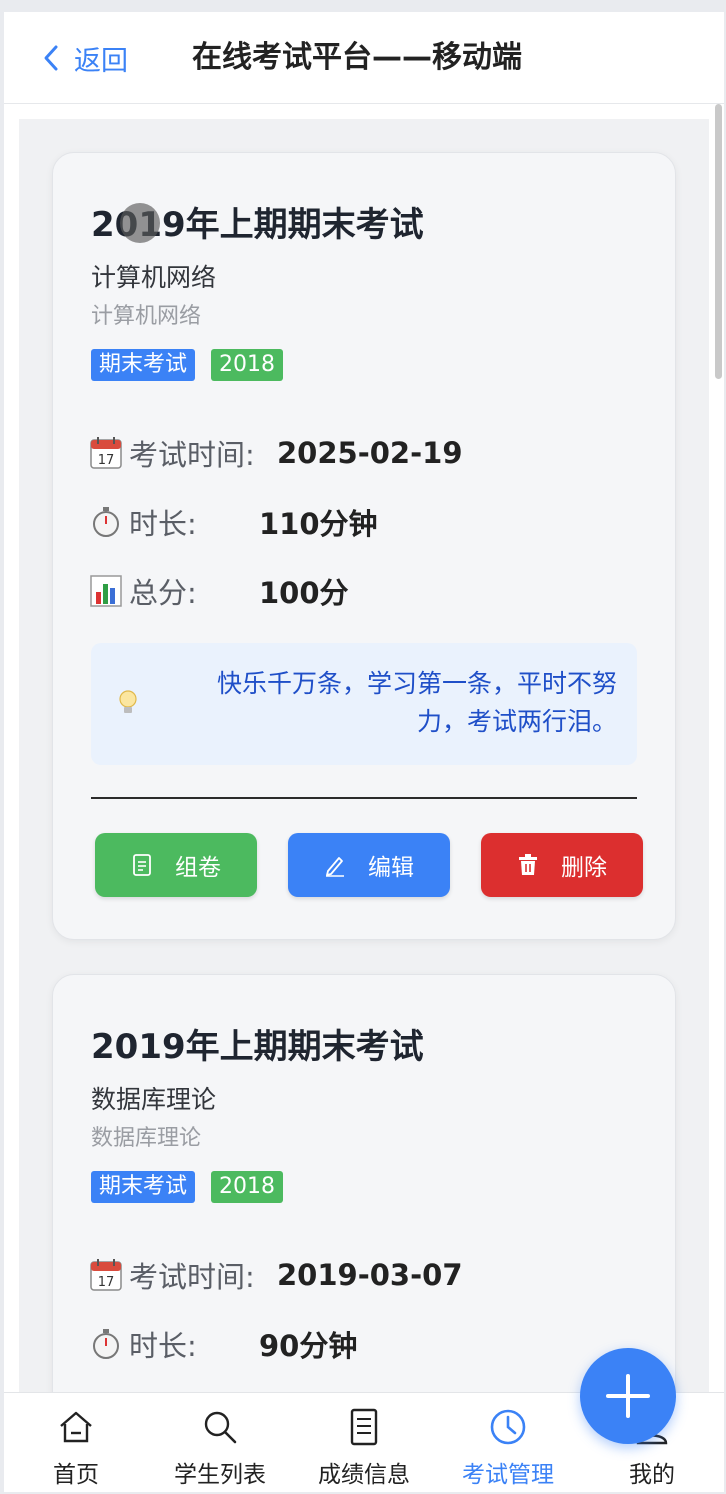 This screenshot has width=726, height=1494. Describe the element at coordinates (416, 702) in the screenshot. I see `quote-text: 快乐千万条，学习第一条，平时不努力，考试两行泪。` at that location.